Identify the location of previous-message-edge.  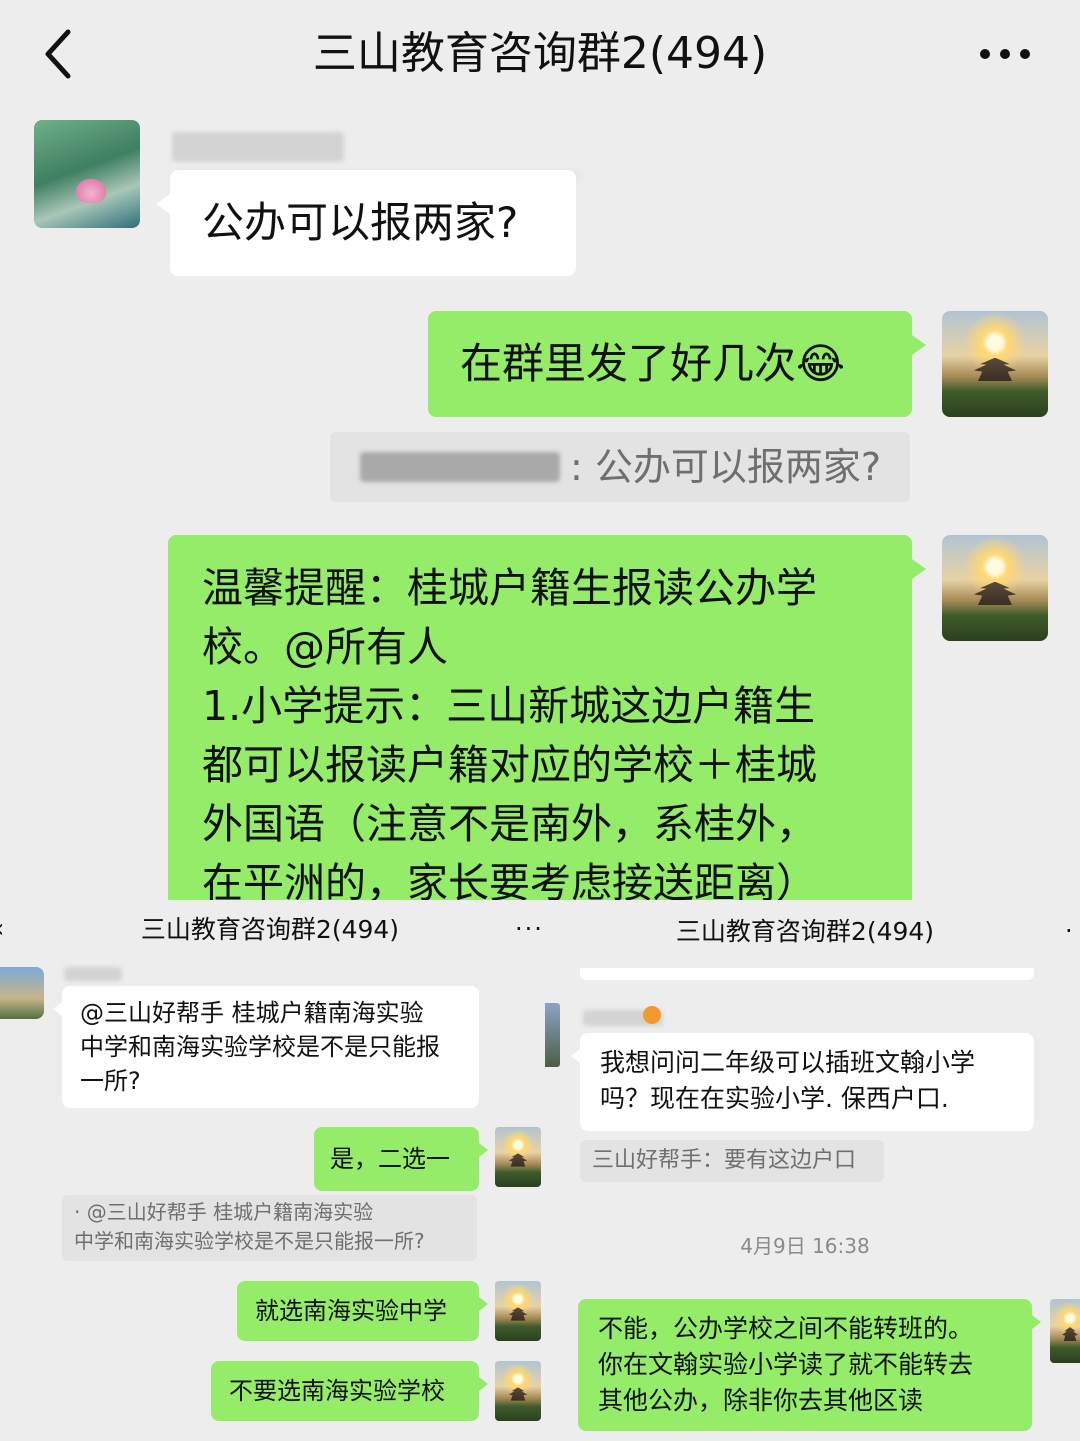
(807, 974).